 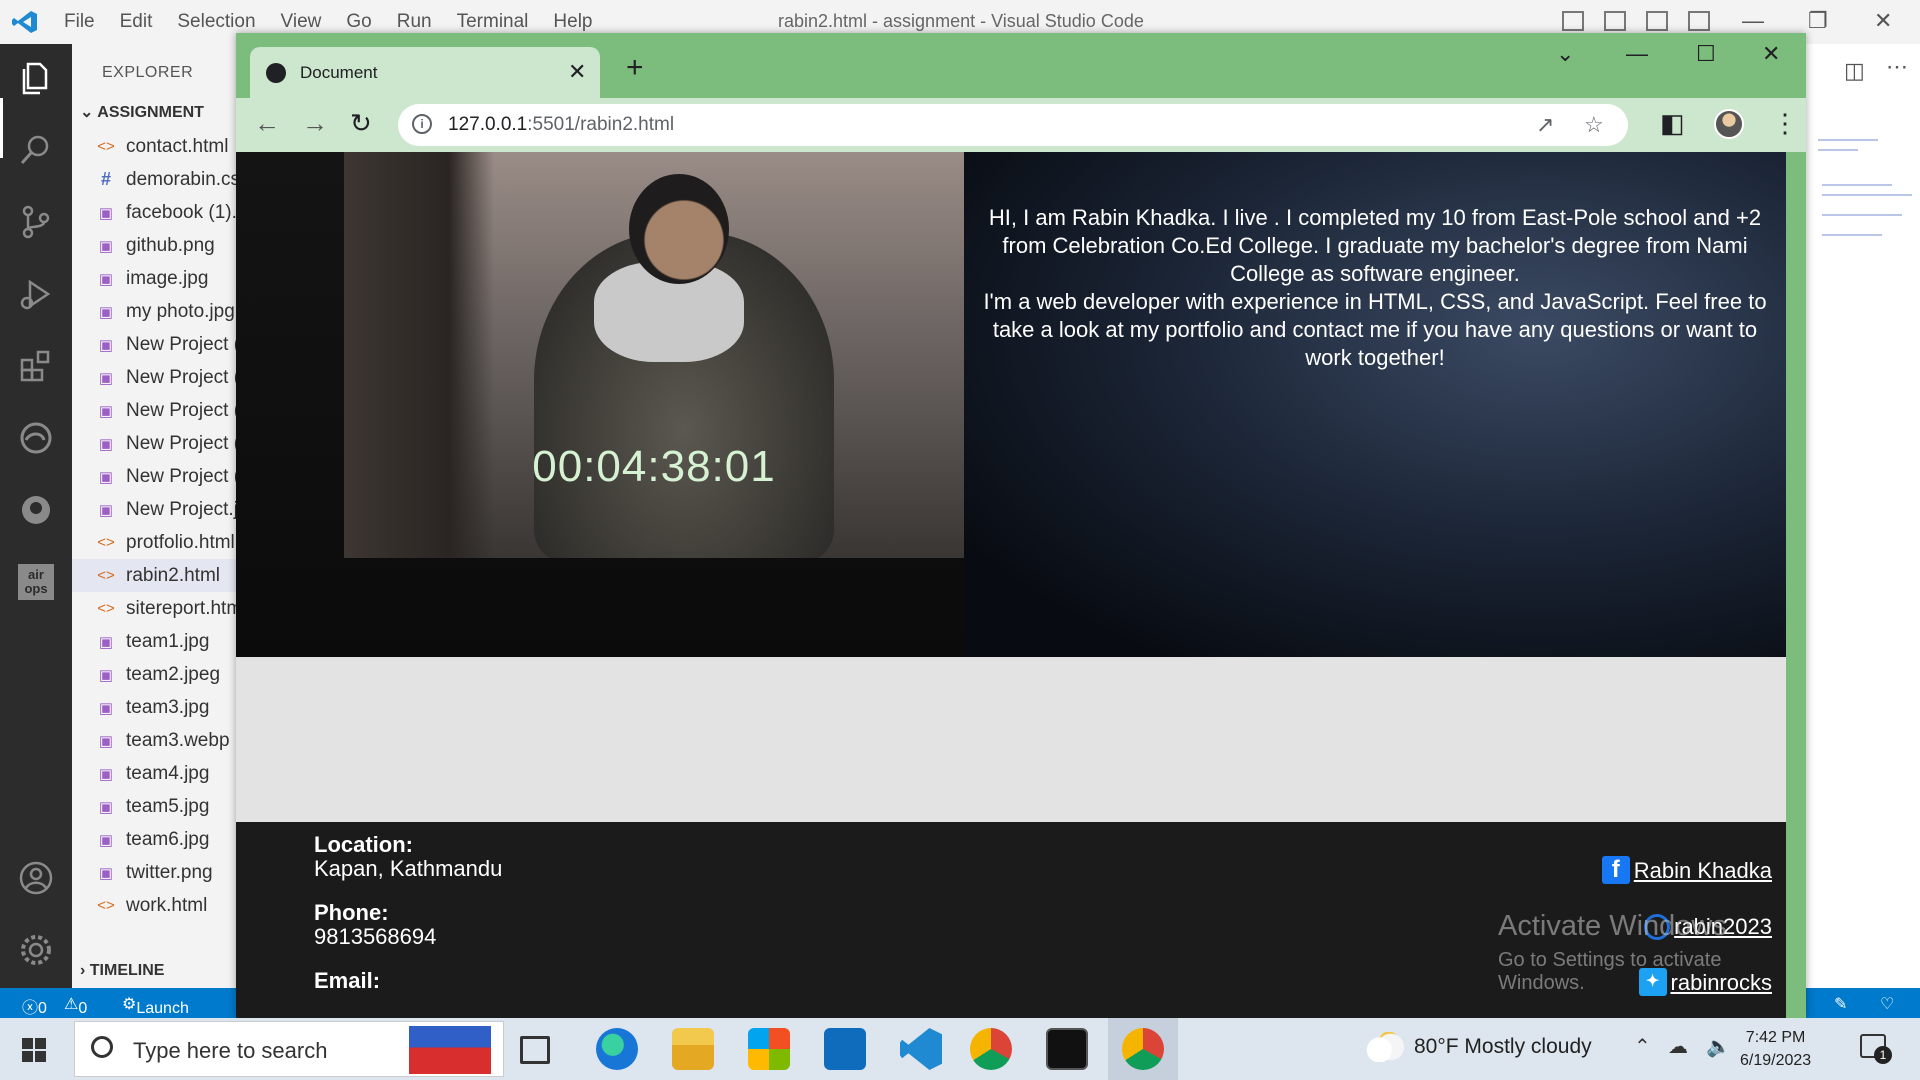 I want to click on file-item: ▣ facebook (1).png, so click(x=154, y=212).